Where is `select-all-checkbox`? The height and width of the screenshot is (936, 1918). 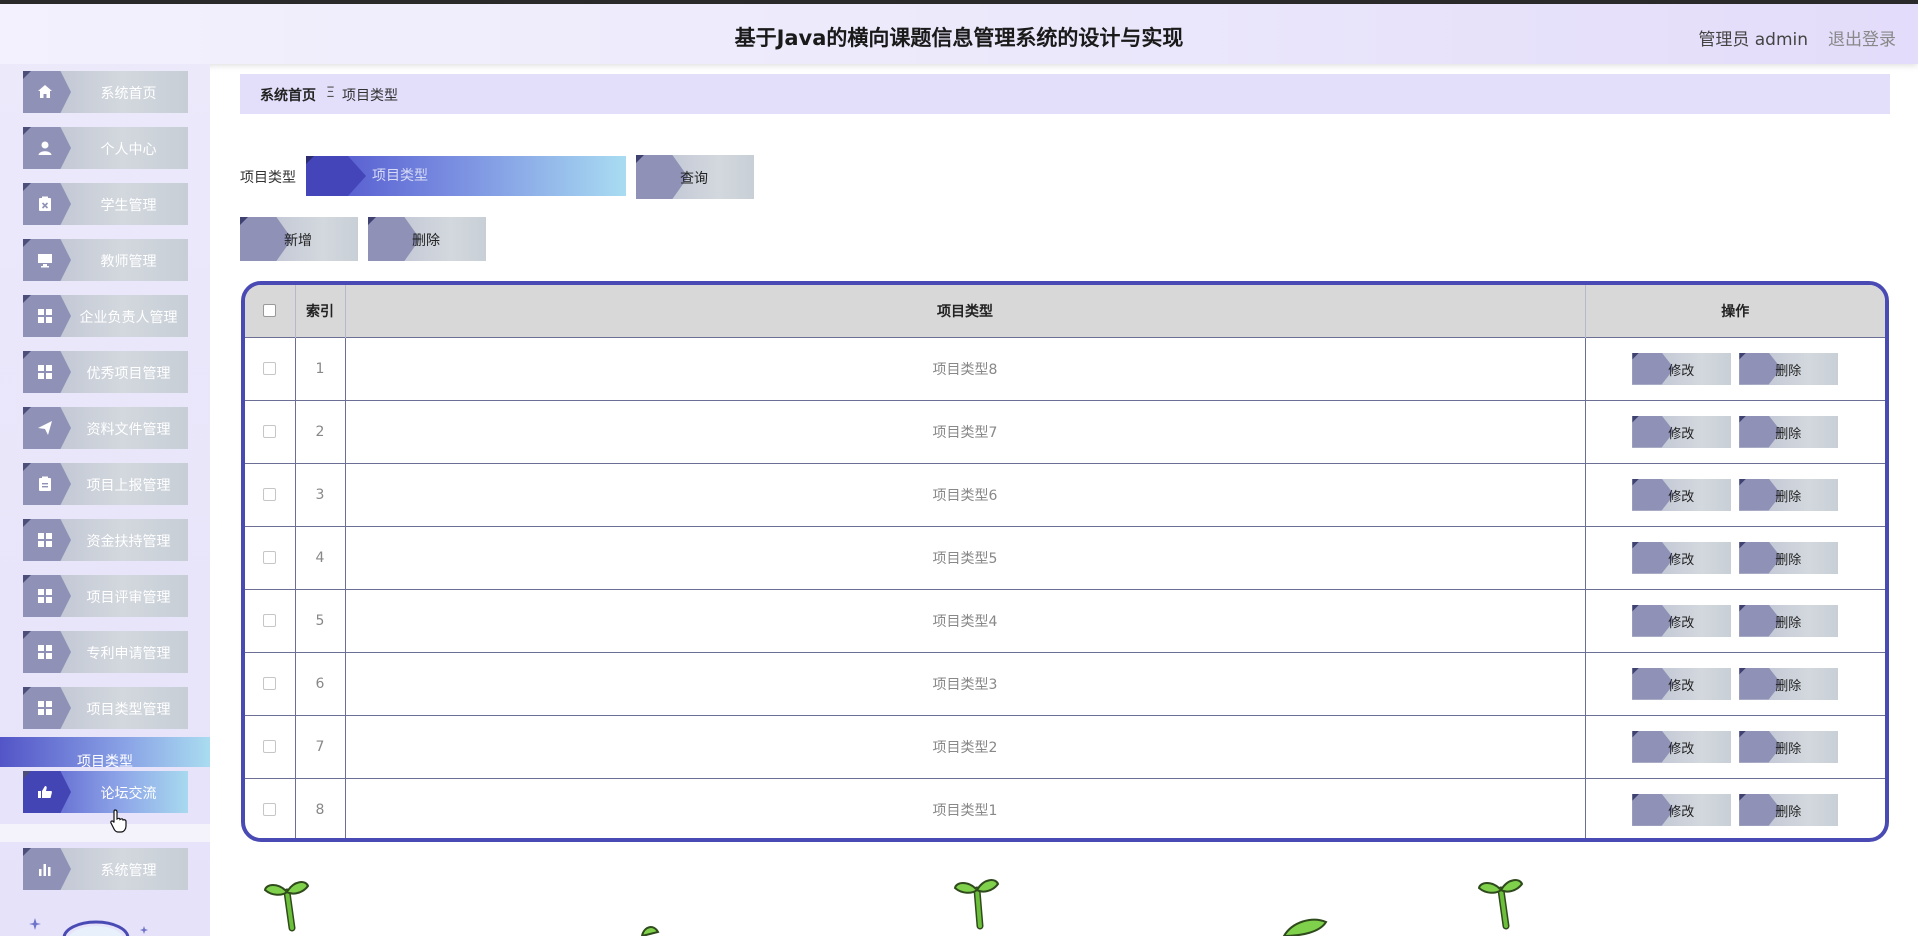
select-all-checkbox is located at coordinates (270, 311).